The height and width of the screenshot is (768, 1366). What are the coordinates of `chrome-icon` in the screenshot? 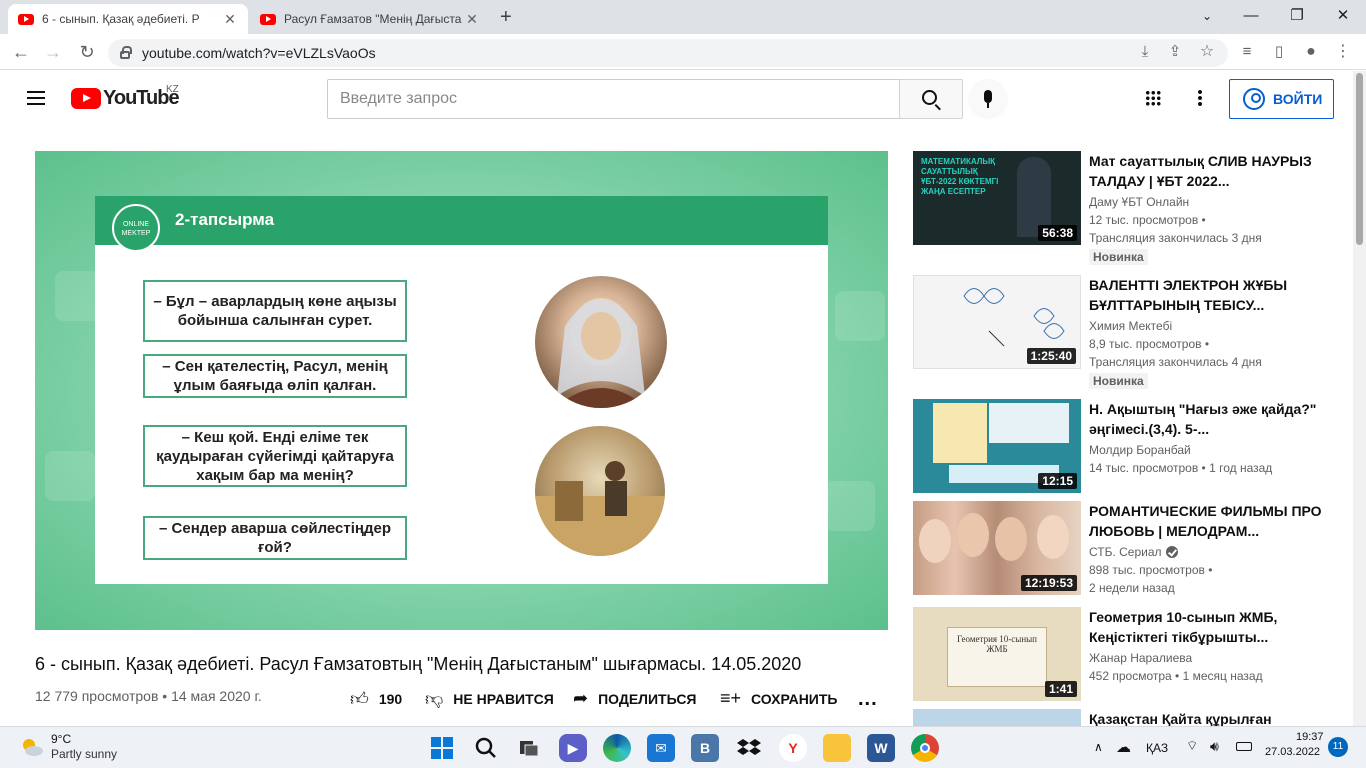 It's located at (925, 748).